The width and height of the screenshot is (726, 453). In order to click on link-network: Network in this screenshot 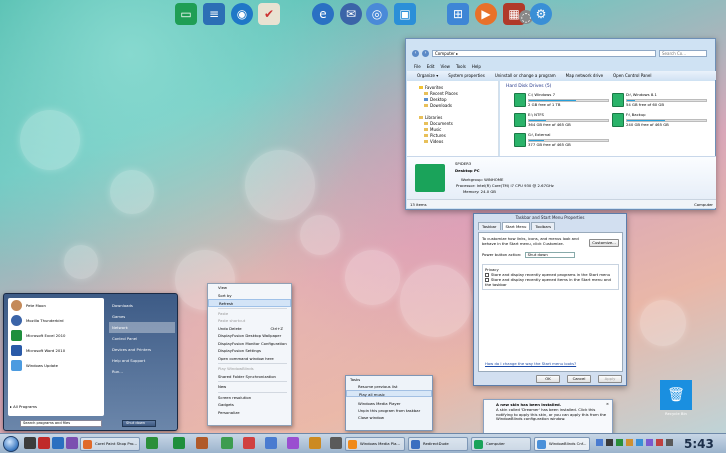, I will do `click(142, 327)`.